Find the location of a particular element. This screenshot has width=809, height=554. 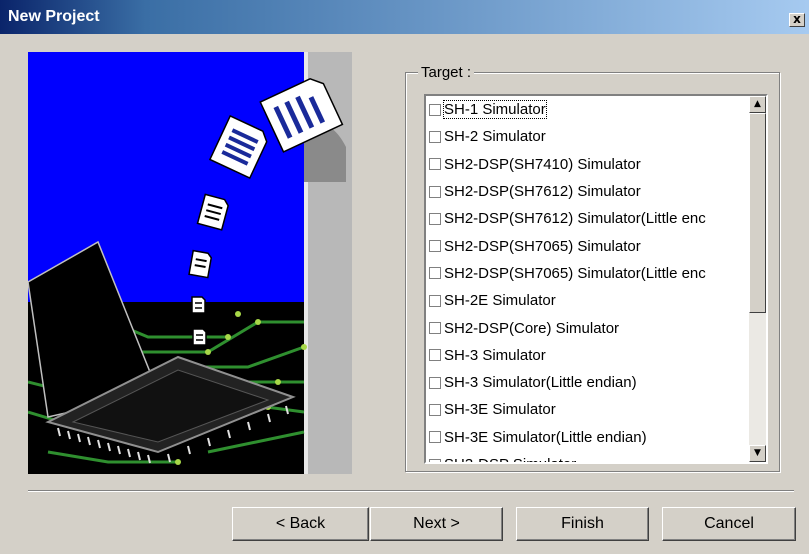

target-list-item: SH3-DSP Simulator is located at coordinates (587, 456).